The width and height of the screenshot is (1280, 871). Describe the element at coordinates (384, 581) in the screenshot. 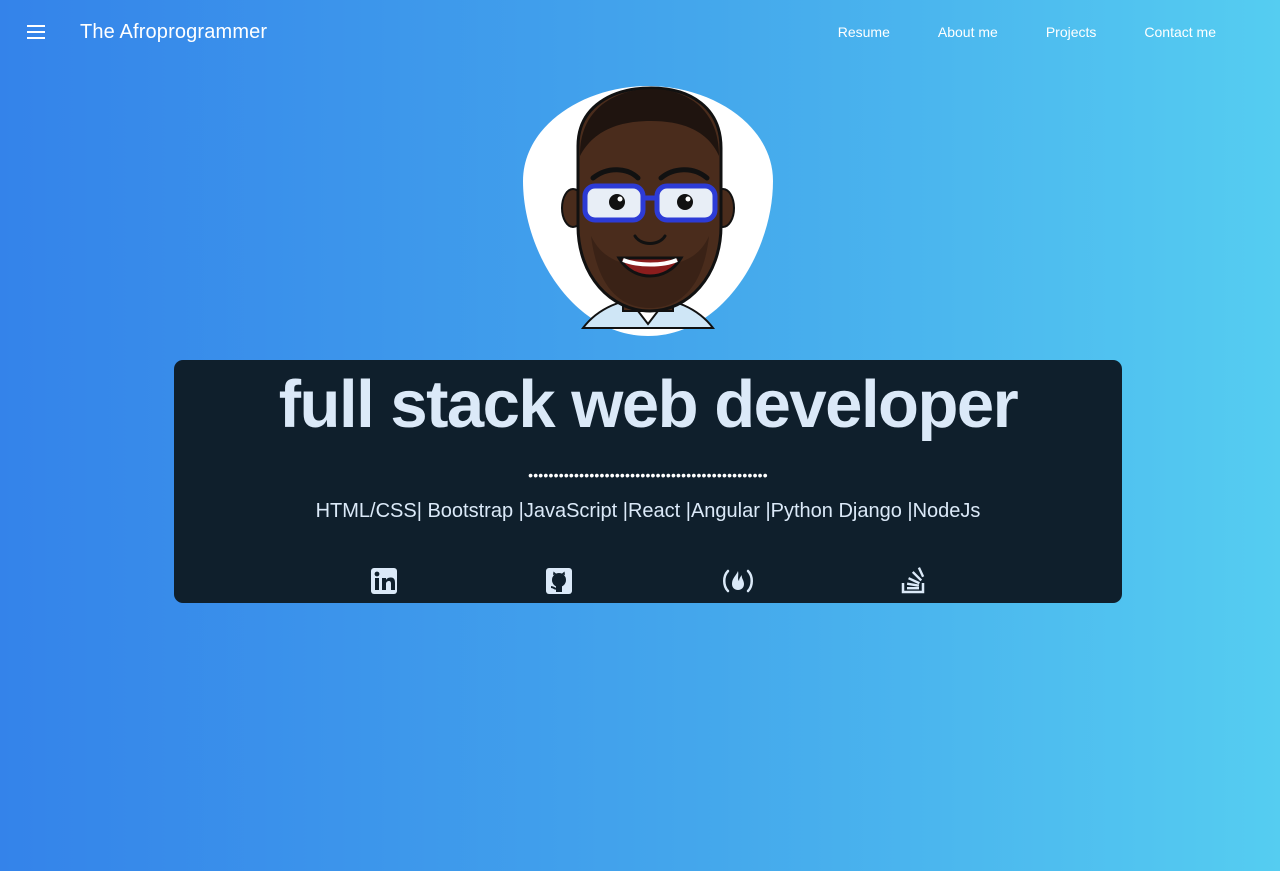

I see `linkedin-icon` at that location.